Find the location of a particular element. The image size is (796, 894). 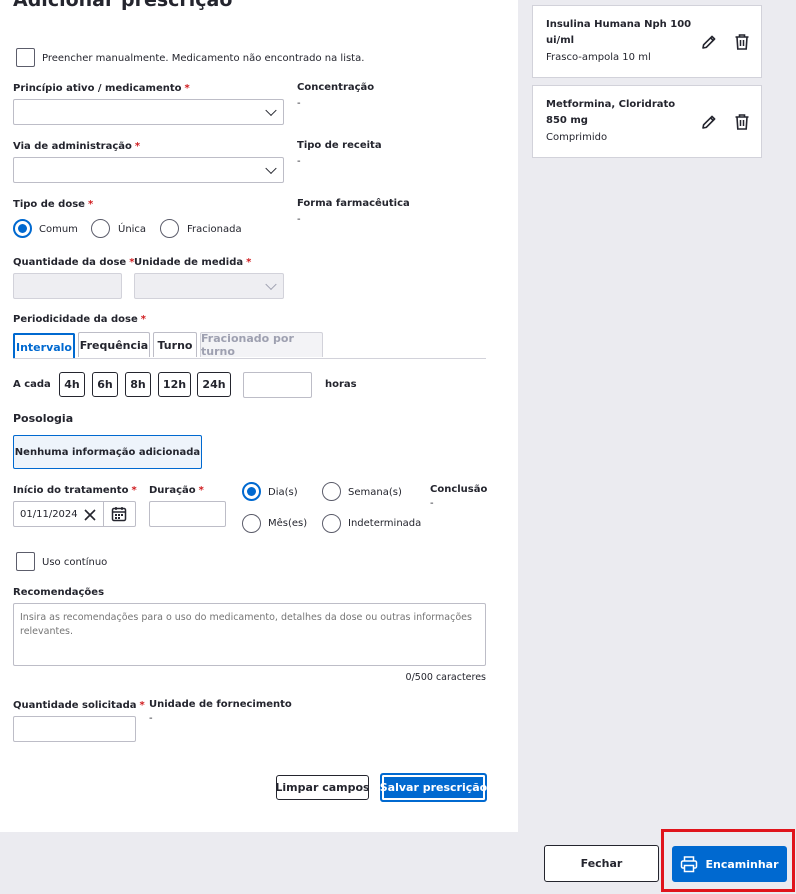

chip-12h: 12h is located at coordinates (174, 384).